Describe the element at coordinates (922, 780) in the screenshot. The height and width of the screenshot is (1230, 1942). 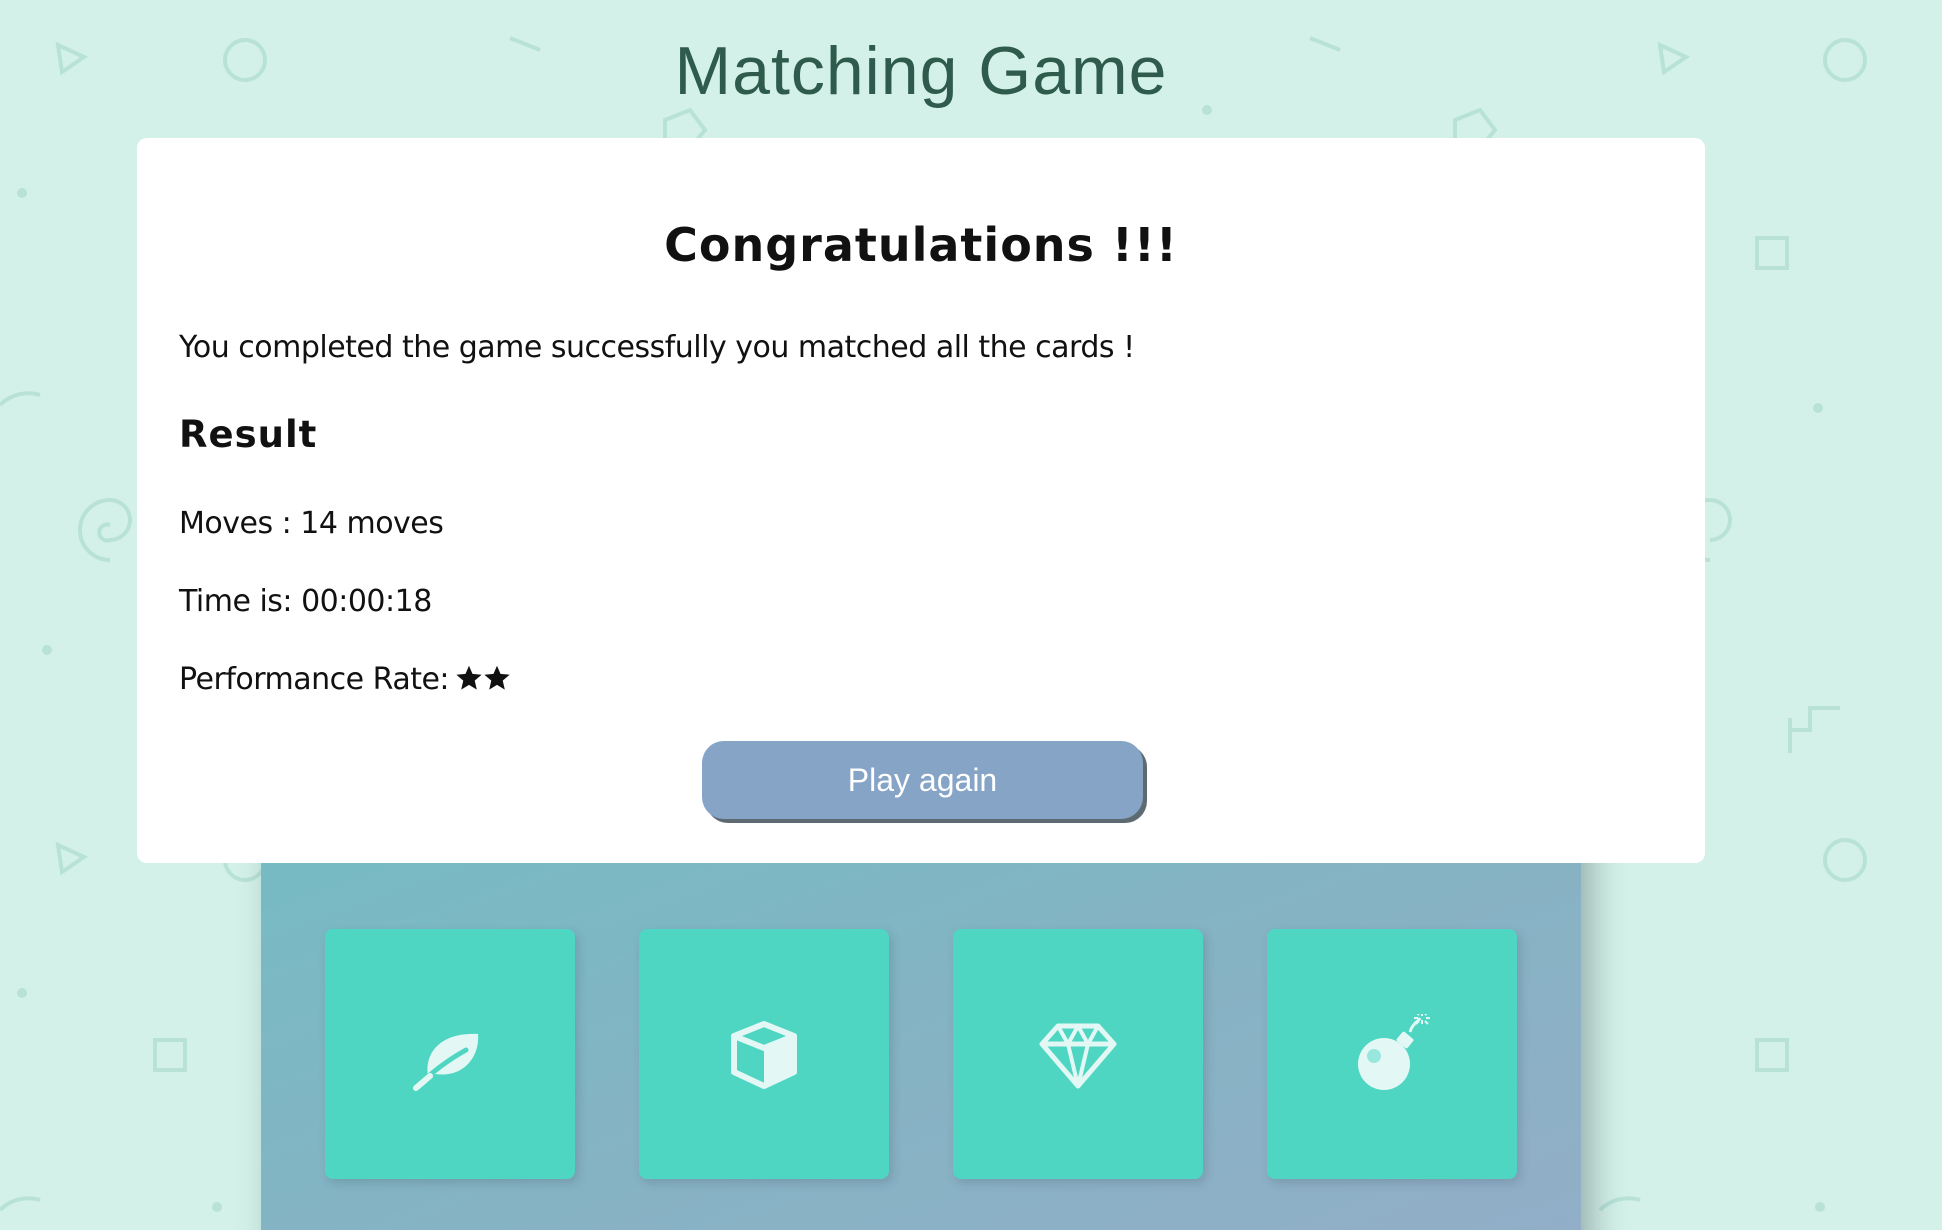
I see `play-again-button: Play again` at that location.